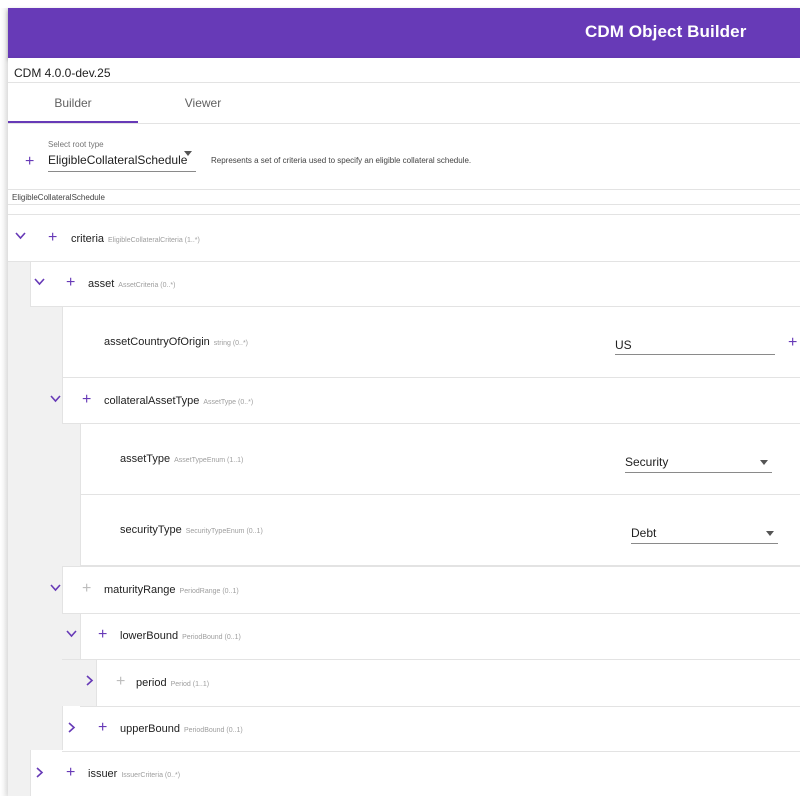  Describe the element at coordinates (440, 530) in the screenshot. I see `tree-row-security-type: securityType SecurityTypeEnum (0..1) Debt` at that location.